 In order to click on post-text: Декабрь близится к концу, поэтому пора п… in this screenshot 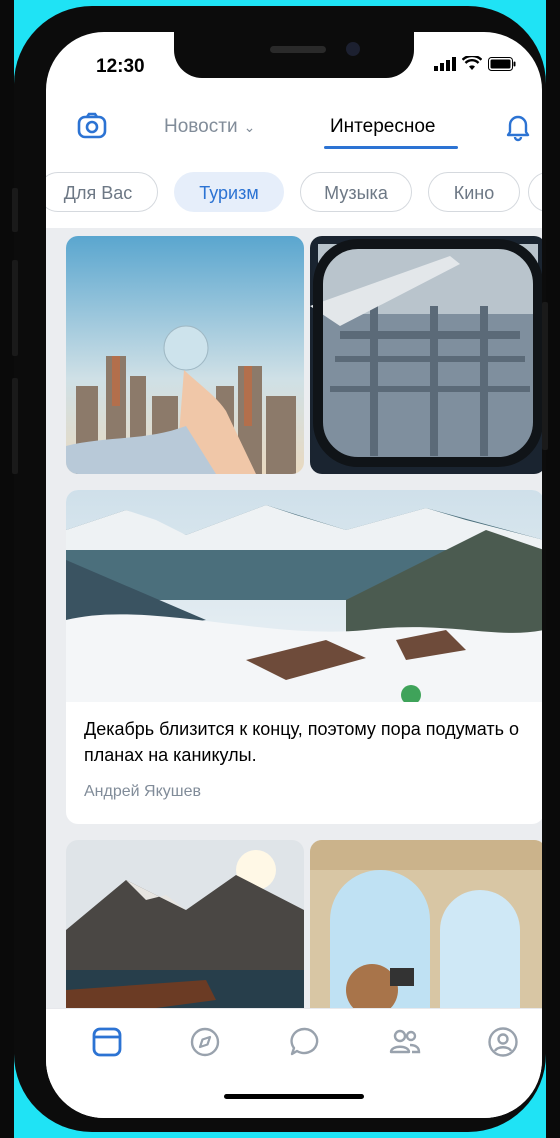, I will do `click(301, 742)`.